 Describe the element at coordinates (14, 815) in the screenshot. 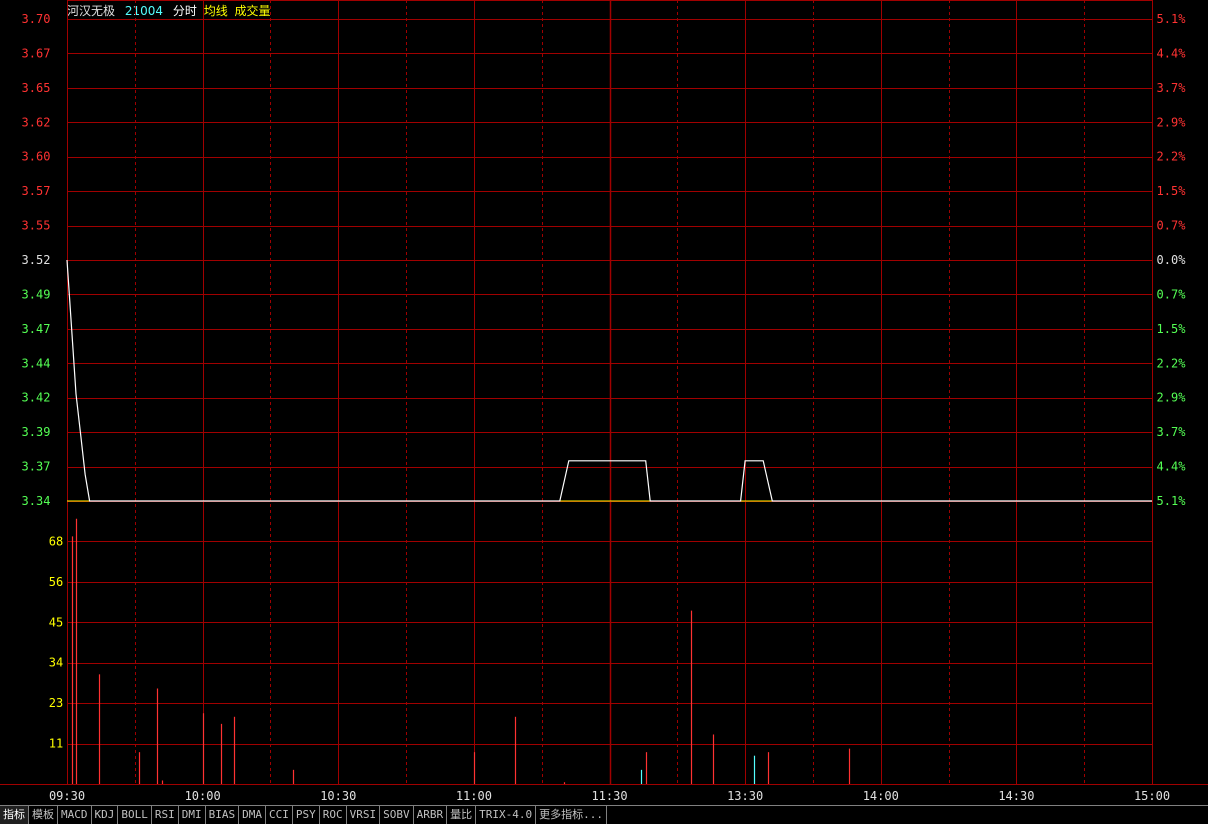

I see `tab-zh-0: 指标` at that location.